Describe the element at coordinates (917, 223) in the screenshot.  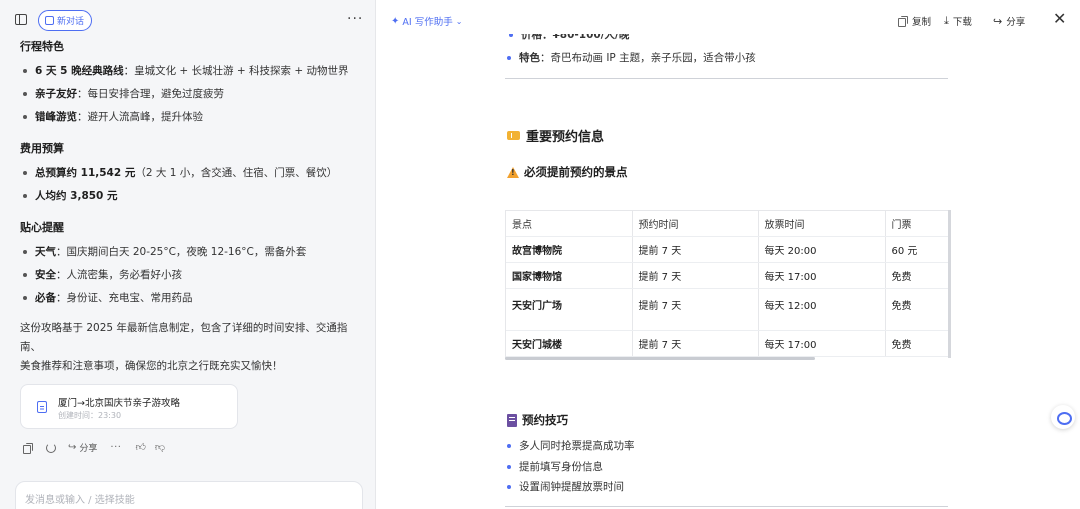
I see `column-header: 门票` at that location.